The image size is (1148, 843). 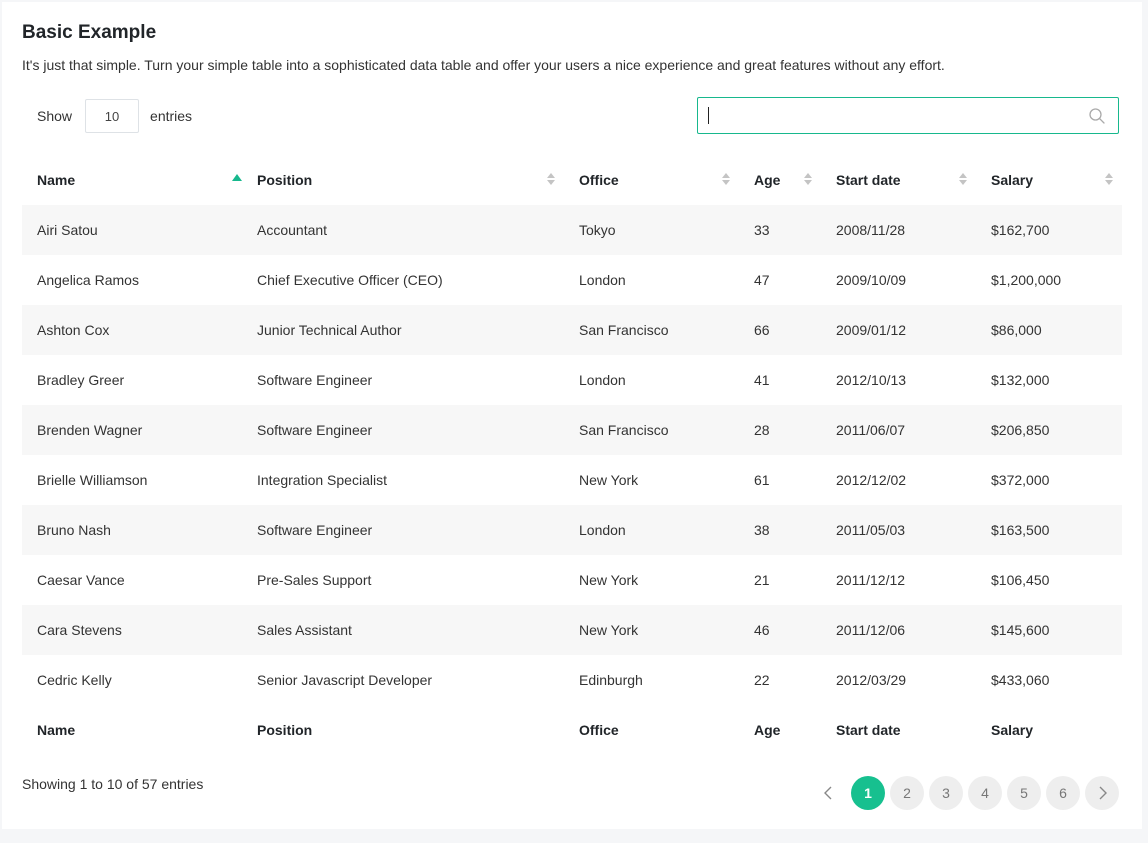 What do you see at coordinates (985, 793) in the screenshot?
I see `page-button-4: 4` at bounding box center [985, 793].